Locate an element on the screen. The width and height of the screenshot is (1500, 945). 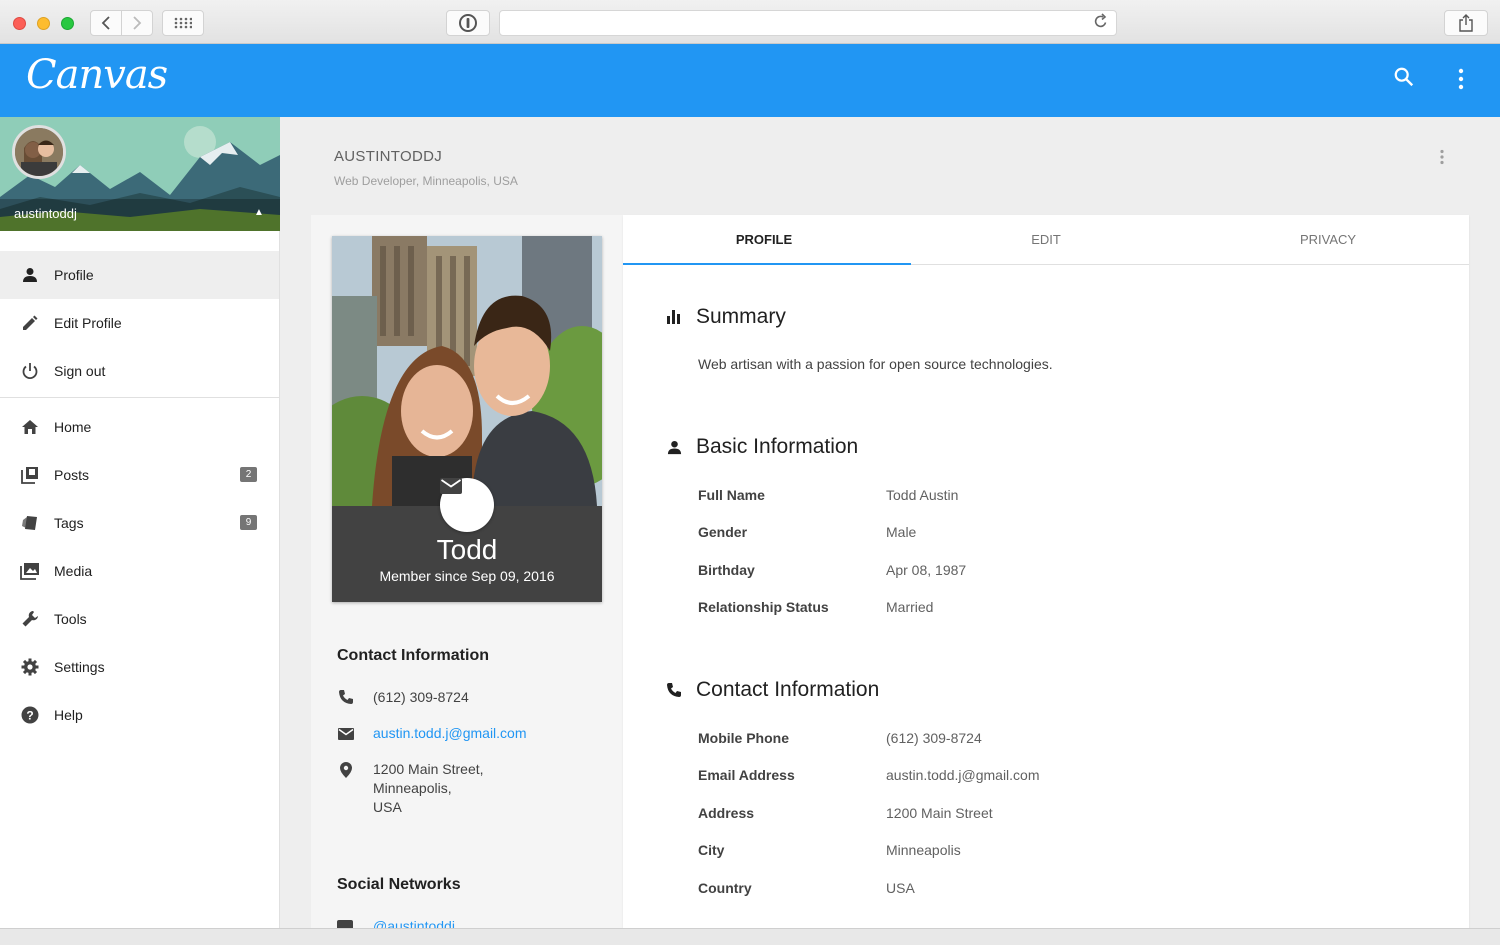
sidebar-item-tools: Tools is located at coordinates (139, 619).